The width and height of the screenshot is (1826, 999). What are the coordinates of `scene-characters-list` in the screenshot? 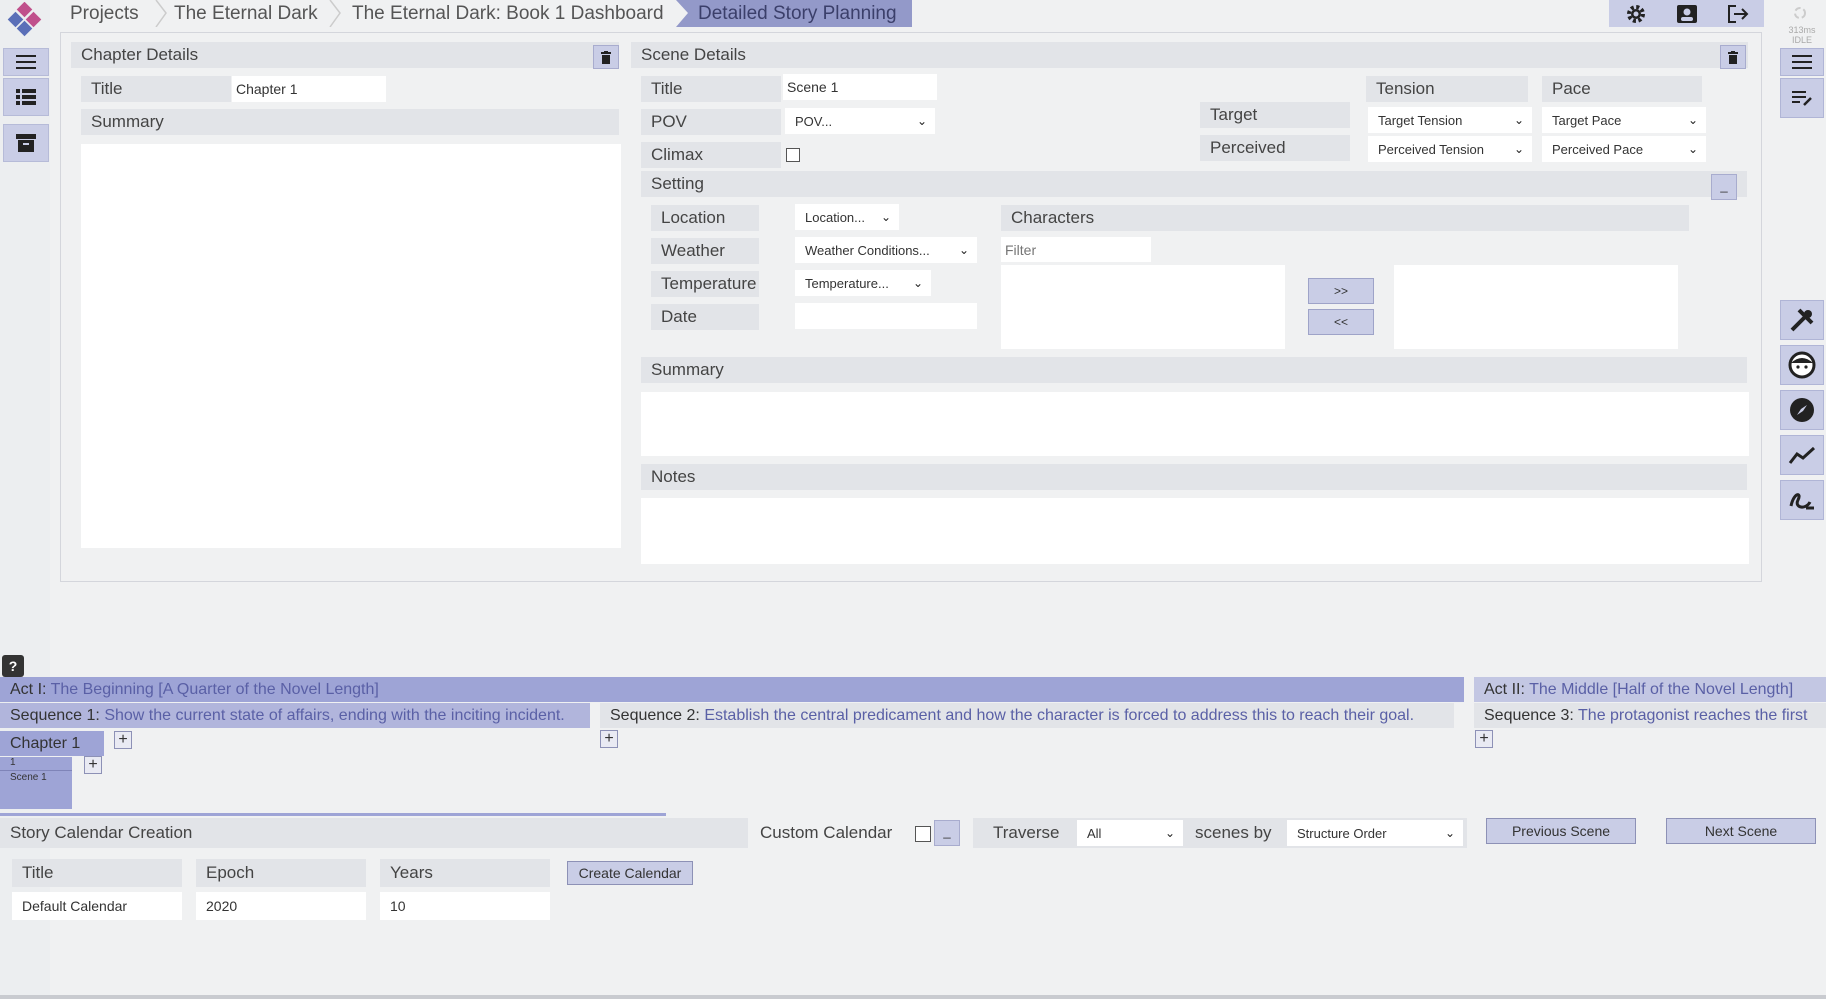 It's located at (1536, 307).